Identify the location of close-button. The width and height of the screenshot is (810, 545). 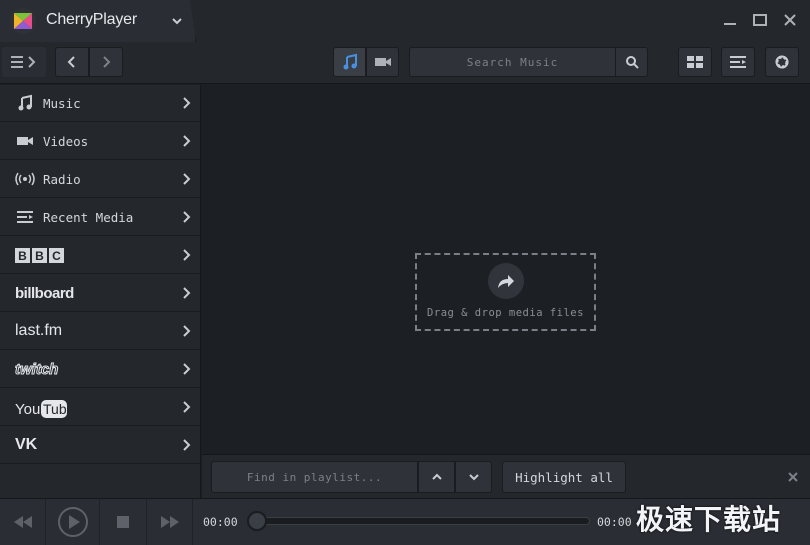
(790, 20).